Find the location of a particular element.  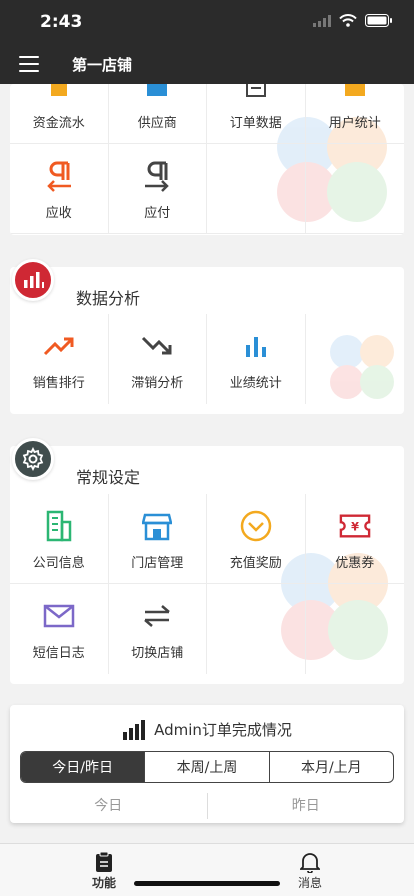

analysis-badge is located at coordinates (33, 280).